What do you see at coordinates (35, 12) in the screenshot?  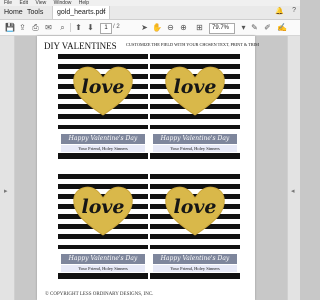 I see `tab-tools: Tools` at bounding box center [35, 12].